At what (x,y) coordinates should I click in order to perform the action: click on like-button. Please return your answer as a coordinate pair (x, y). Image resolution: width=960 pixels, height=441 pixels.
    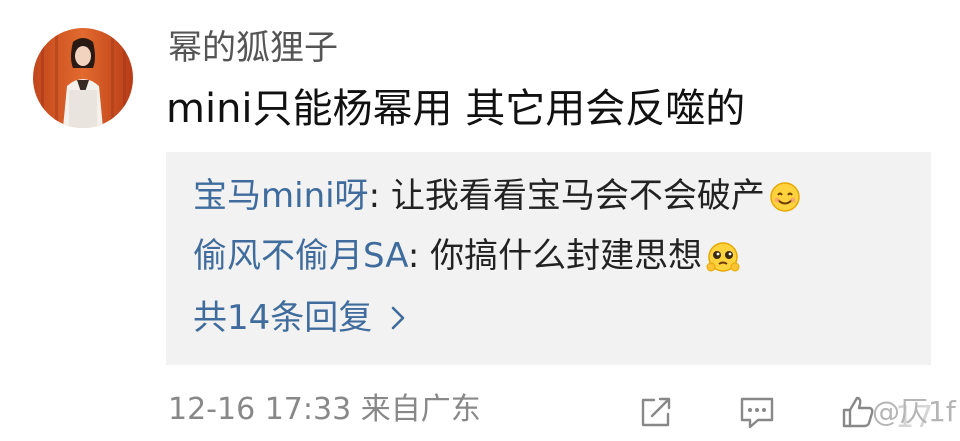
    Looking at the image, I should click on (858, 414).